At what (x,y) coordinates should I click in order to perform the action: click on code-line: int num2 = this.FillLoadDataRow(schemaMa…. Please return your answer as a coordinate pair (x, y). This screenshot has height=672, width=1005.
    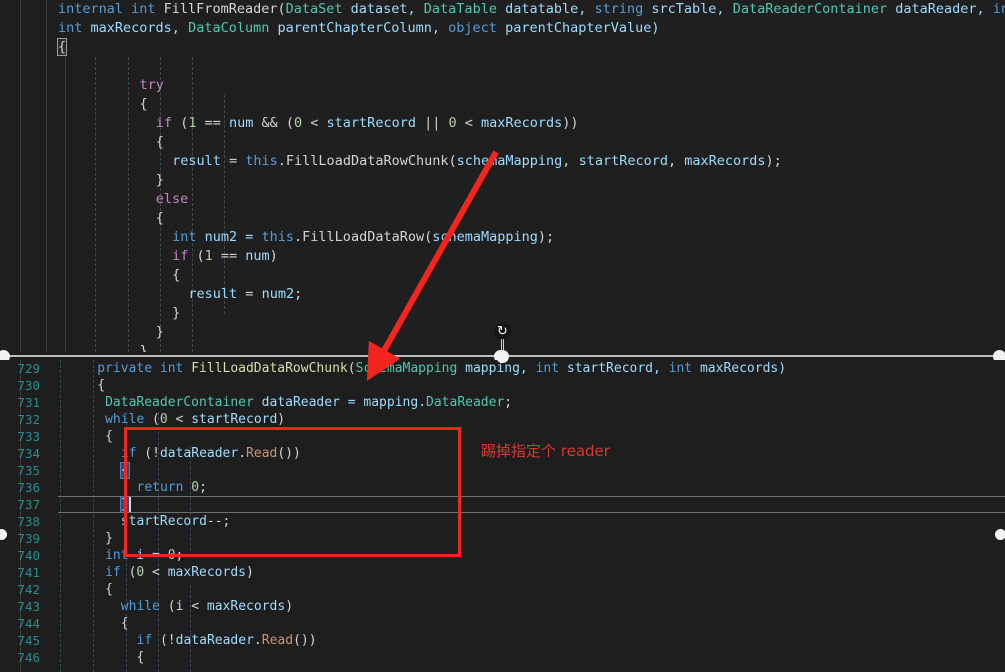
    Looking at the image, I should click on (502, 237).